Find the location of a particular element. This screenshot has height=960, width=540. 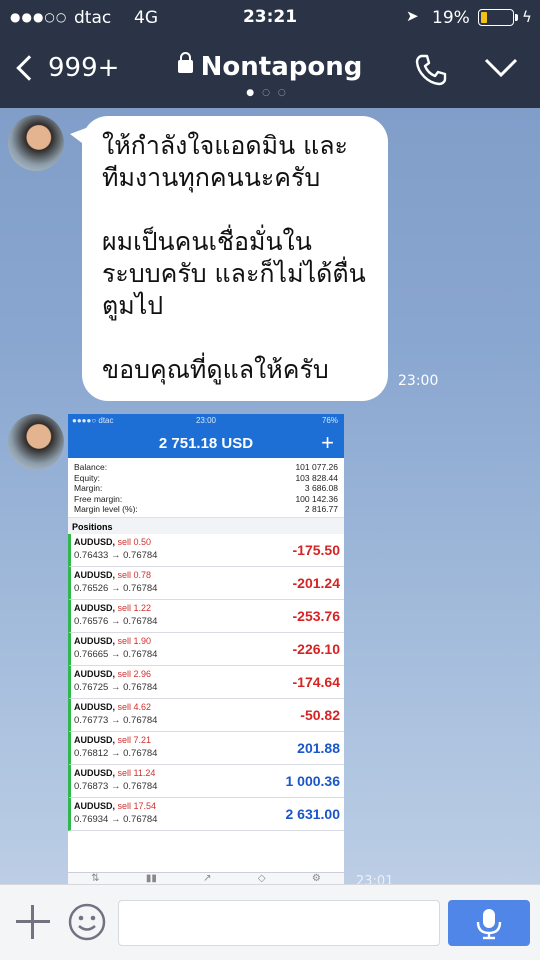

status-bar: ●●●○○ dtac 4G 23:21 ➤ 19% ϟ is located at coordinates (270, 18).